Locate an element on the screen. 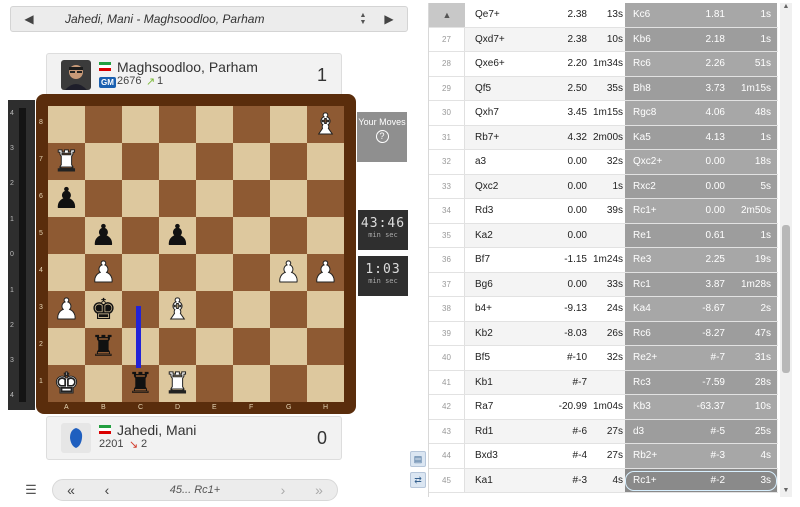 The image size is (800, 507). square-g3 is located at coordinates (288, 309).